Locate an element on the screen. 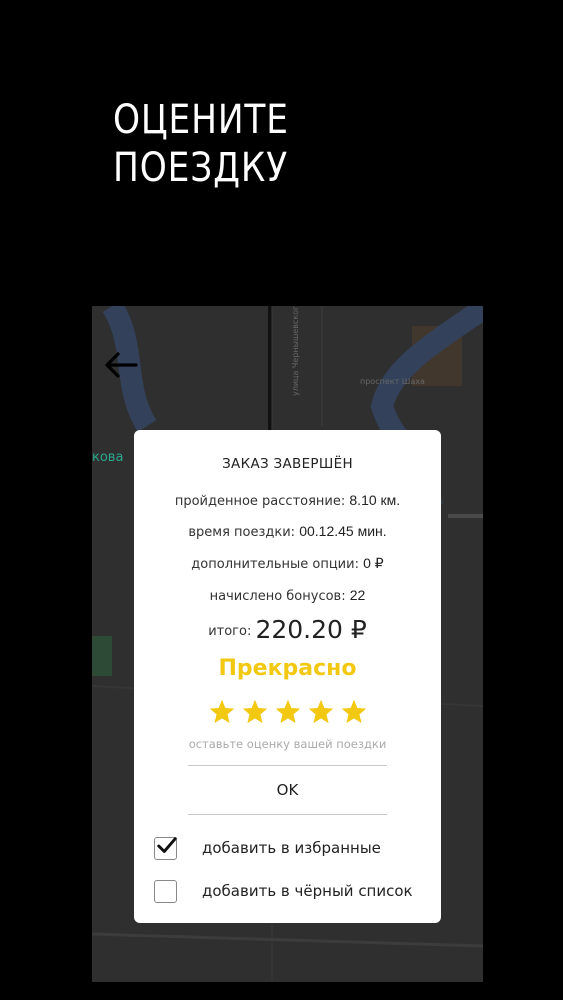  options-label: дополнительные опции: is located at coordinates (275, 564).